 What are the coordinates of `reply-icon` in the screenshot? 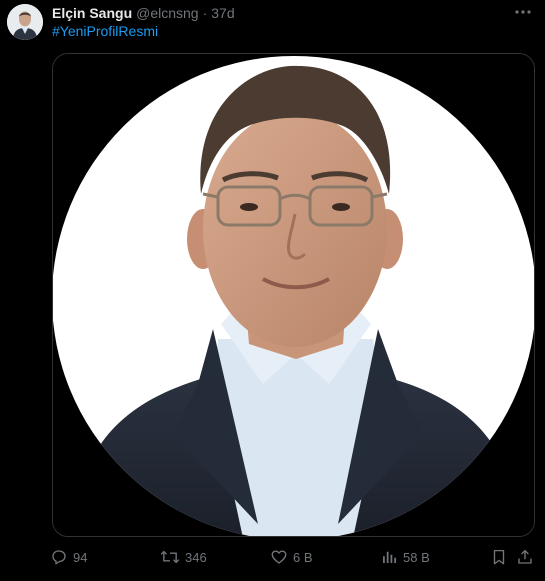 It's located at (59, 557).